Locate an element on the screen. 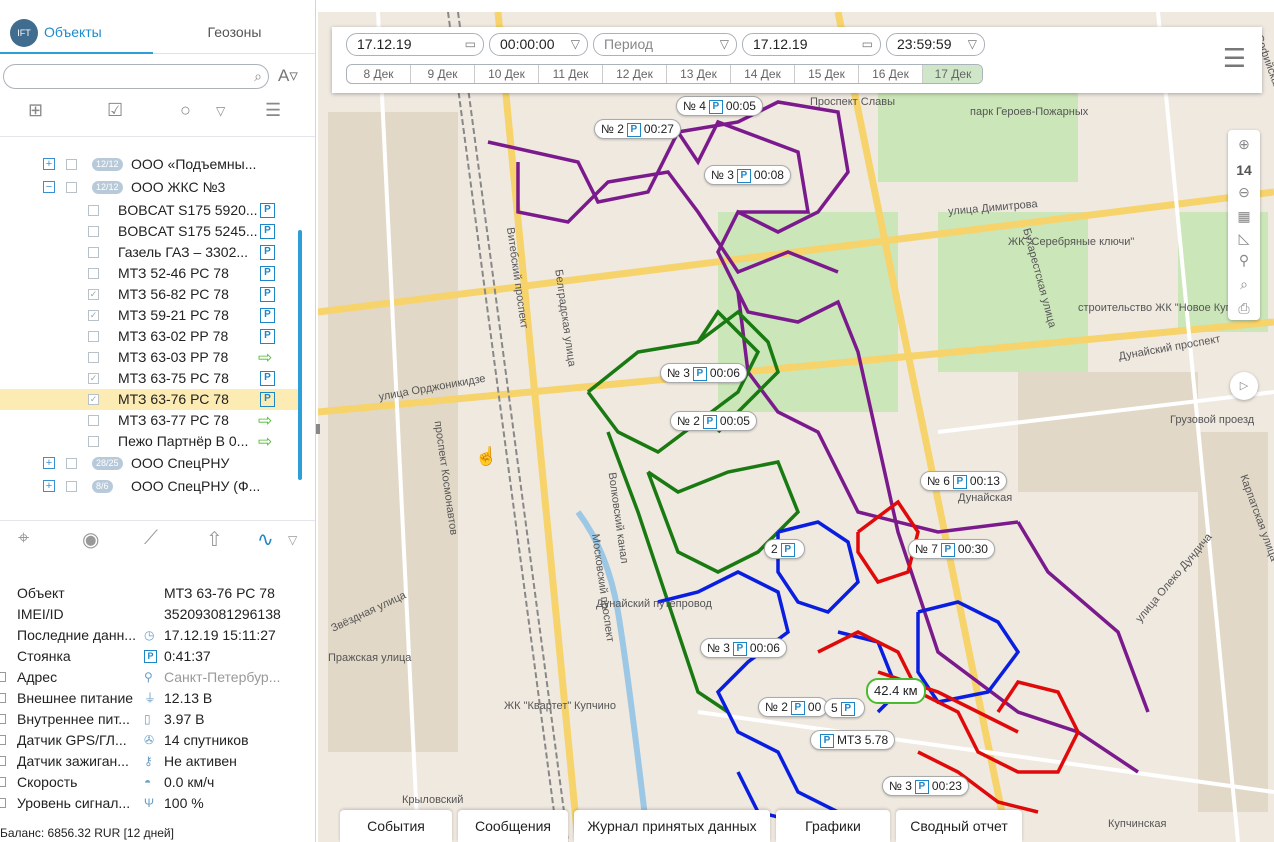 The height and width of the screenshot is (842, 1274). unit-row: BOBCAT S175 5245... P is located at coordinates (150, 231).